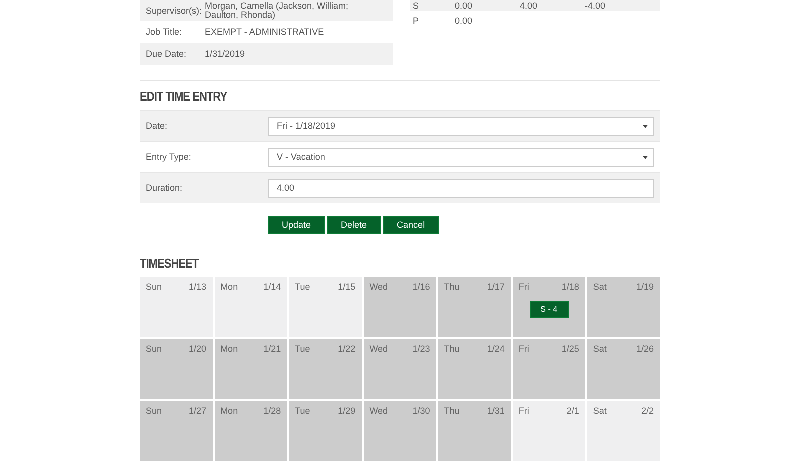 The height and width of the screenshot is (461, 800). I want to click on day-date: 2/1, so click(573, 411).